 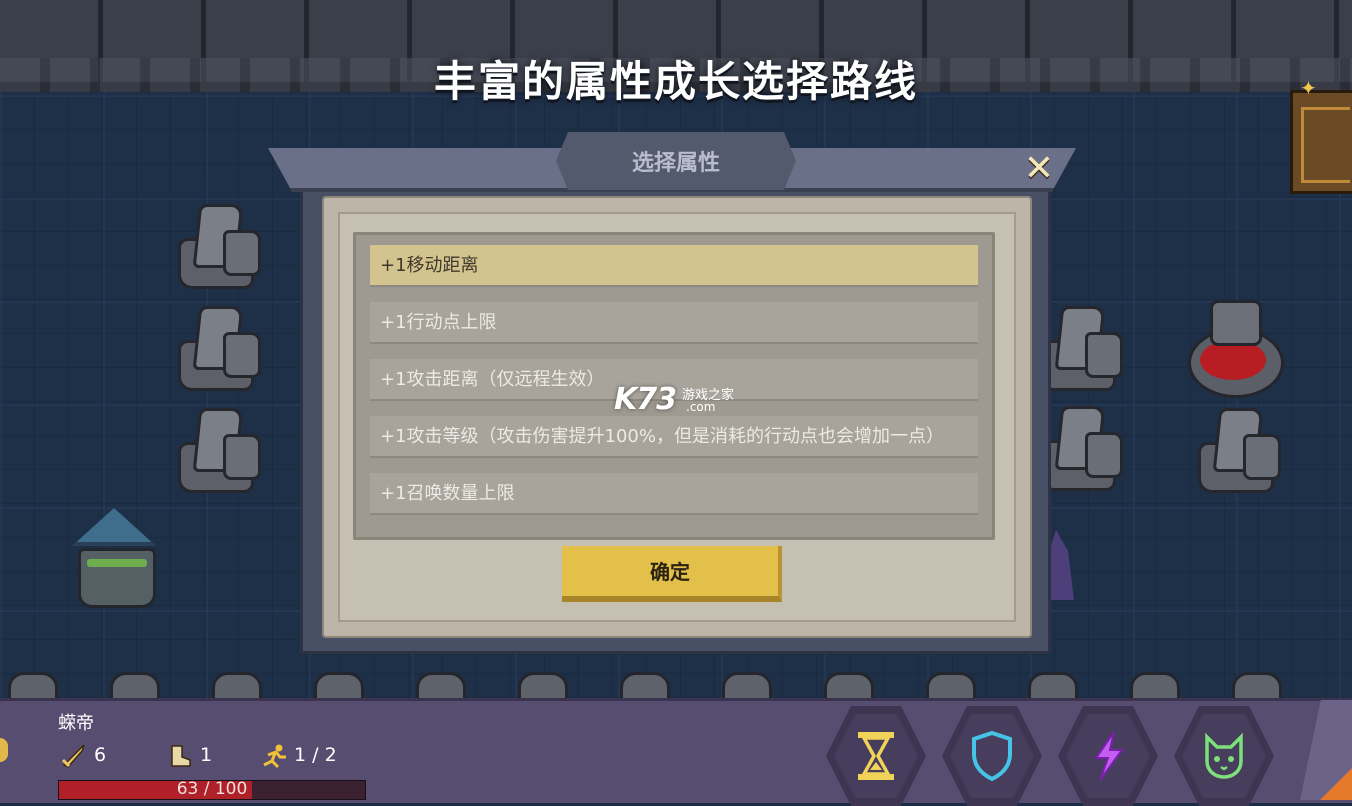 I want to click on option-attack-level: +1攻击等级（攻击伤害提升100%，但是消耗的行动点也会增加一点）, so click(x=674, y=437).